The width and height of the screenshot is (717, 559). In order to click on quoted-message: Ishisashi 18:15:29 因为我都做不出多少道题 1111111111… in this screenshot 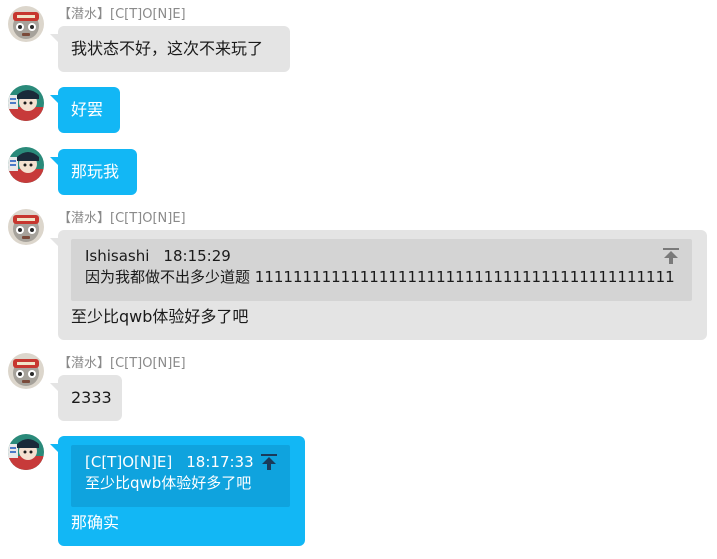, I will do `click(381, 270)`.